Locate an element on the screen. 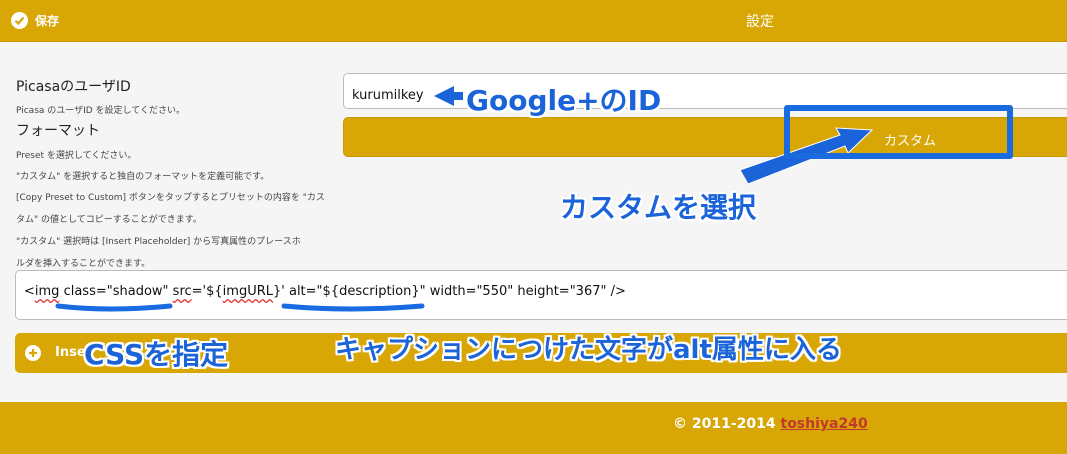 This screenshot has width=1067, height=454. annotation-css: CSSを指定 is located at coordinates (156, 354).